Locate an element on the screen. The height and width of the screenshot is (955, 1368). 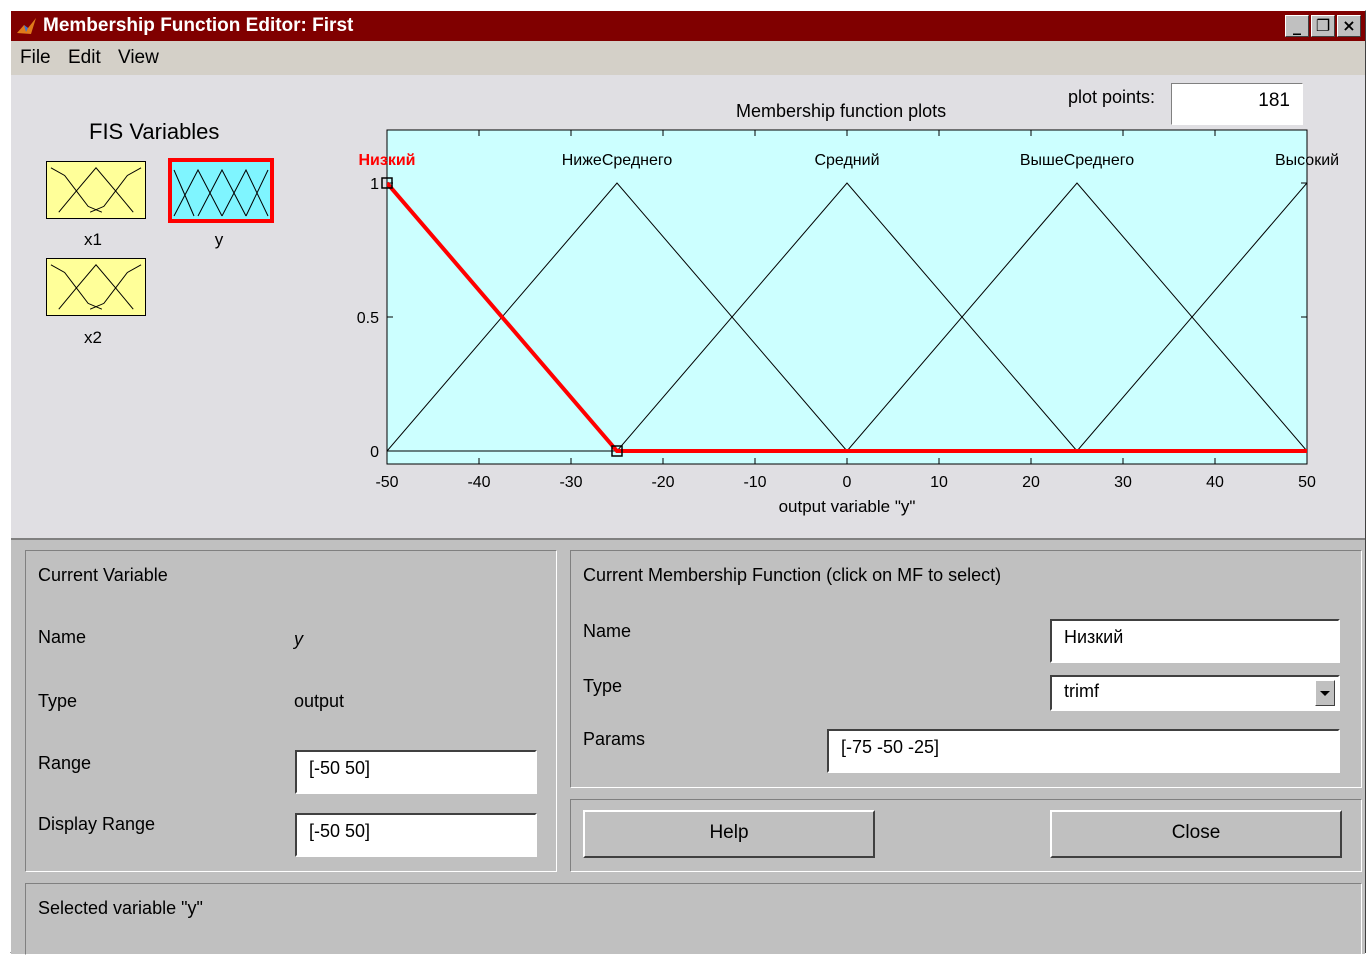
minimize-icon: _ is located at coordinates (1297, 26).